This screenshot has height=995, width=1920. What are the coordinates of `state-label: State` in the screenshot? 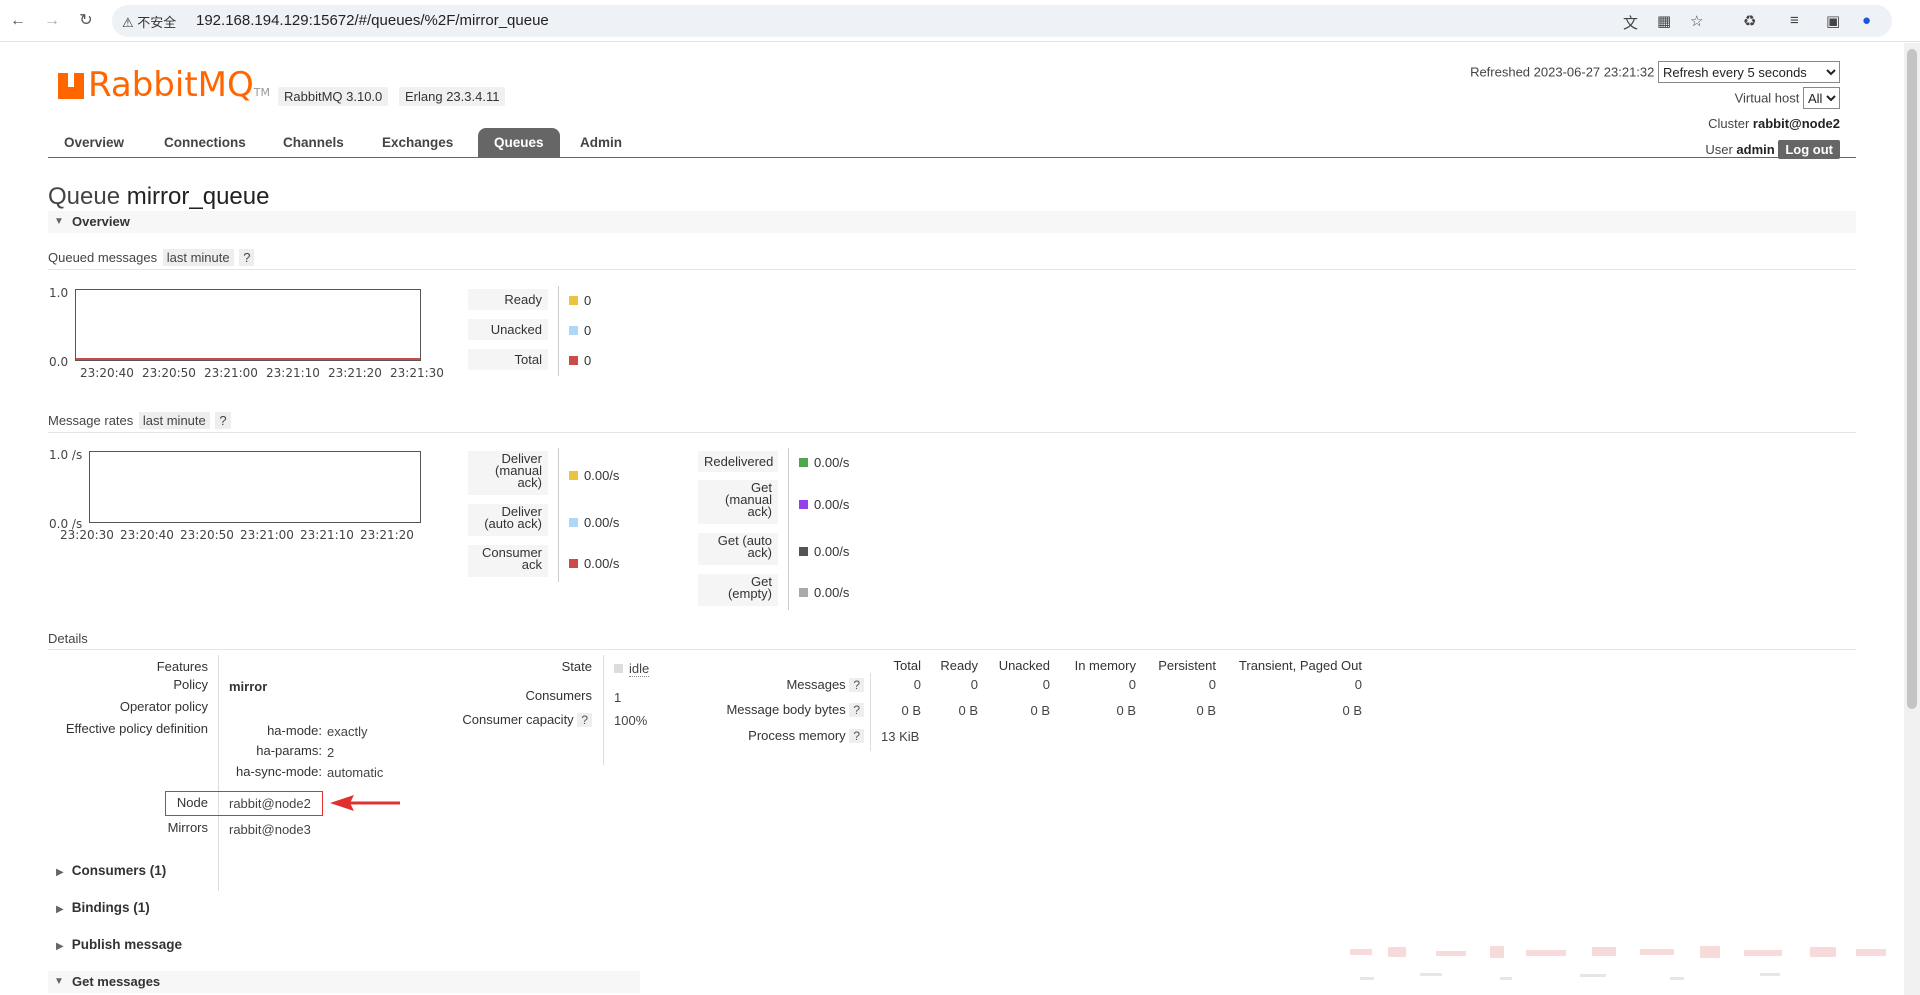 It's located at (576, 666).